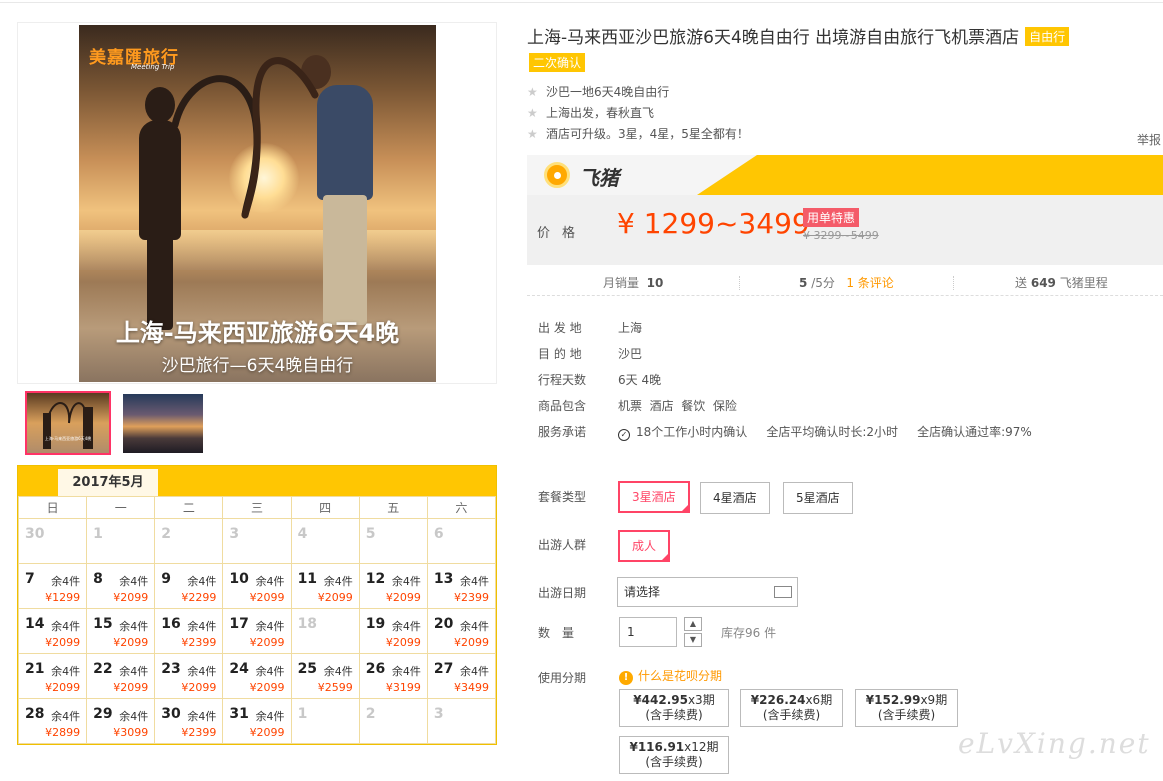  Describe the element at coordinates (600, 113) in the screenshot. I see `feature-text: 上海出发，春秋直飞` at that location.